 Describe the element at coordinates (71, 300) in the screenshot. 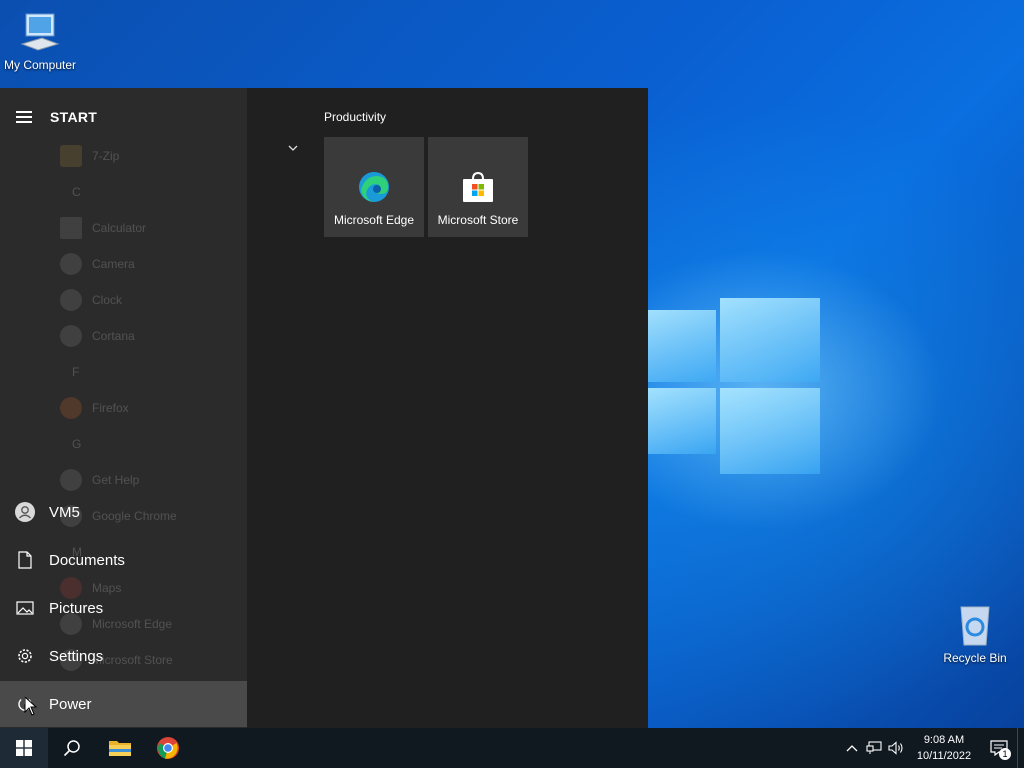

I see `clock-icon` at that location.